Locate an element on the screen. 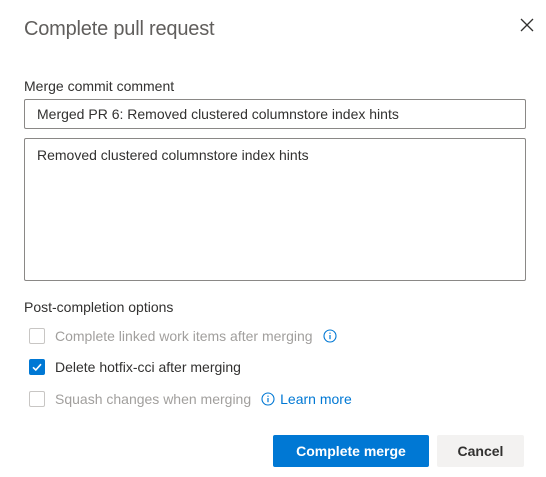 The image size is (546, 477). squash-changes-label: Squash changes when merging is located at coordinates (153, 399).